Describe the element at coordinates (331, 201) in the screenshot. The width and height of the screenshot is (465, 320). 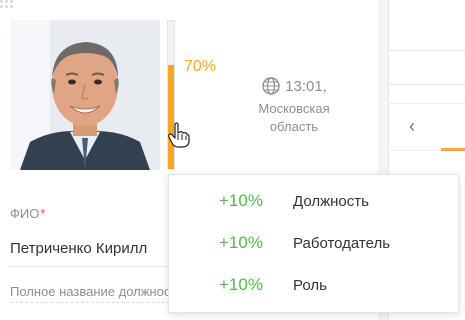
I see `tooltip-label: Должность` at that location.